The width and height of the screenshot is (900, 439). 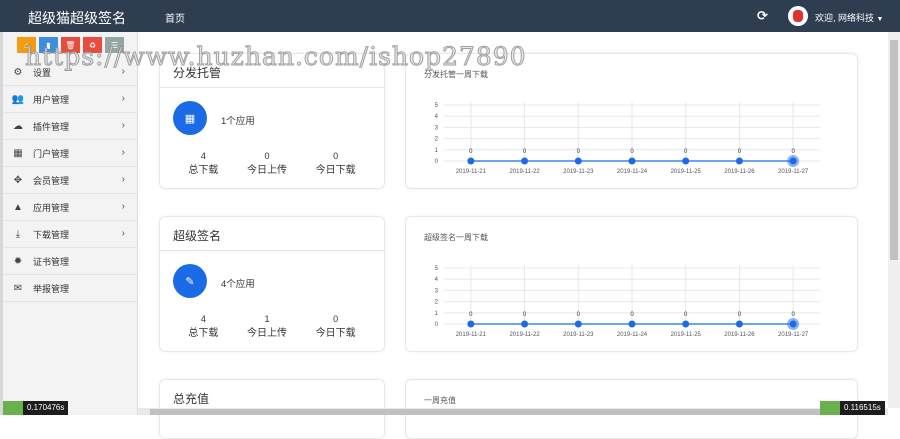 What do you see at coordinates (762, 16) in the screenshot?
I see `refresh-icon: ⟳` at bounding box center [762, 16].